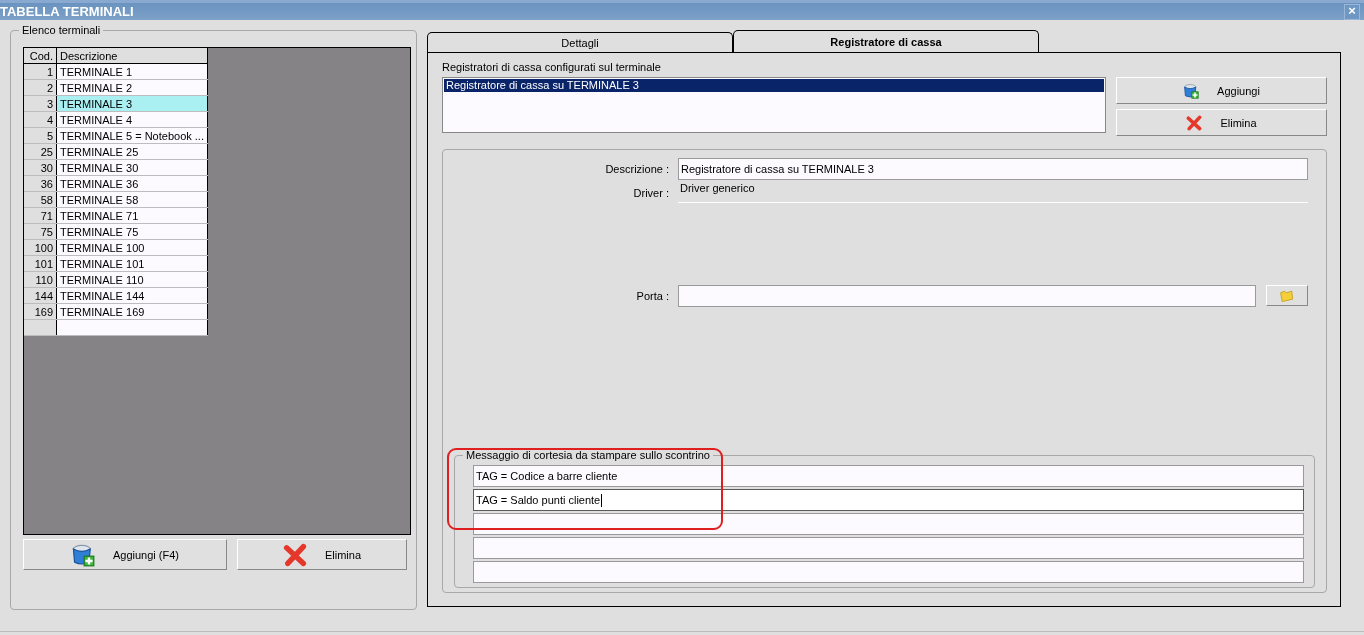 The height and width of the screenshot is (635, 1364). Describe the element at coordinates (650, 192) in the screenshot. I see `field-label: Driver :` at that location.